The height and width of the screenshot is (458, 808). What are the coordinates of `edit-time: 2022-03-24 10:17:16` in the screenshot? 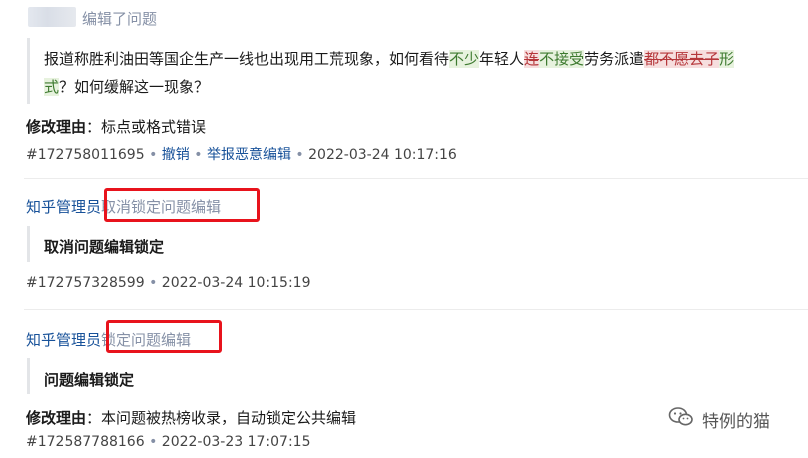 It's located at (382, 155).